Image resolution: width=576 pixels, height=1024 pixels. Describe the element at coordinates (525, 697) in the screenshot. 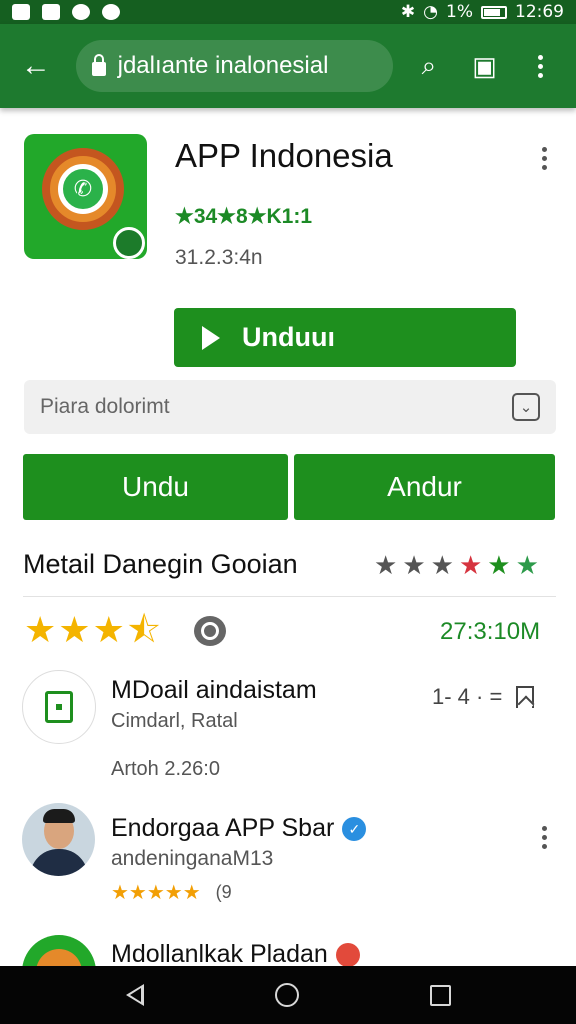

I see `bookmark-icon` at that location.